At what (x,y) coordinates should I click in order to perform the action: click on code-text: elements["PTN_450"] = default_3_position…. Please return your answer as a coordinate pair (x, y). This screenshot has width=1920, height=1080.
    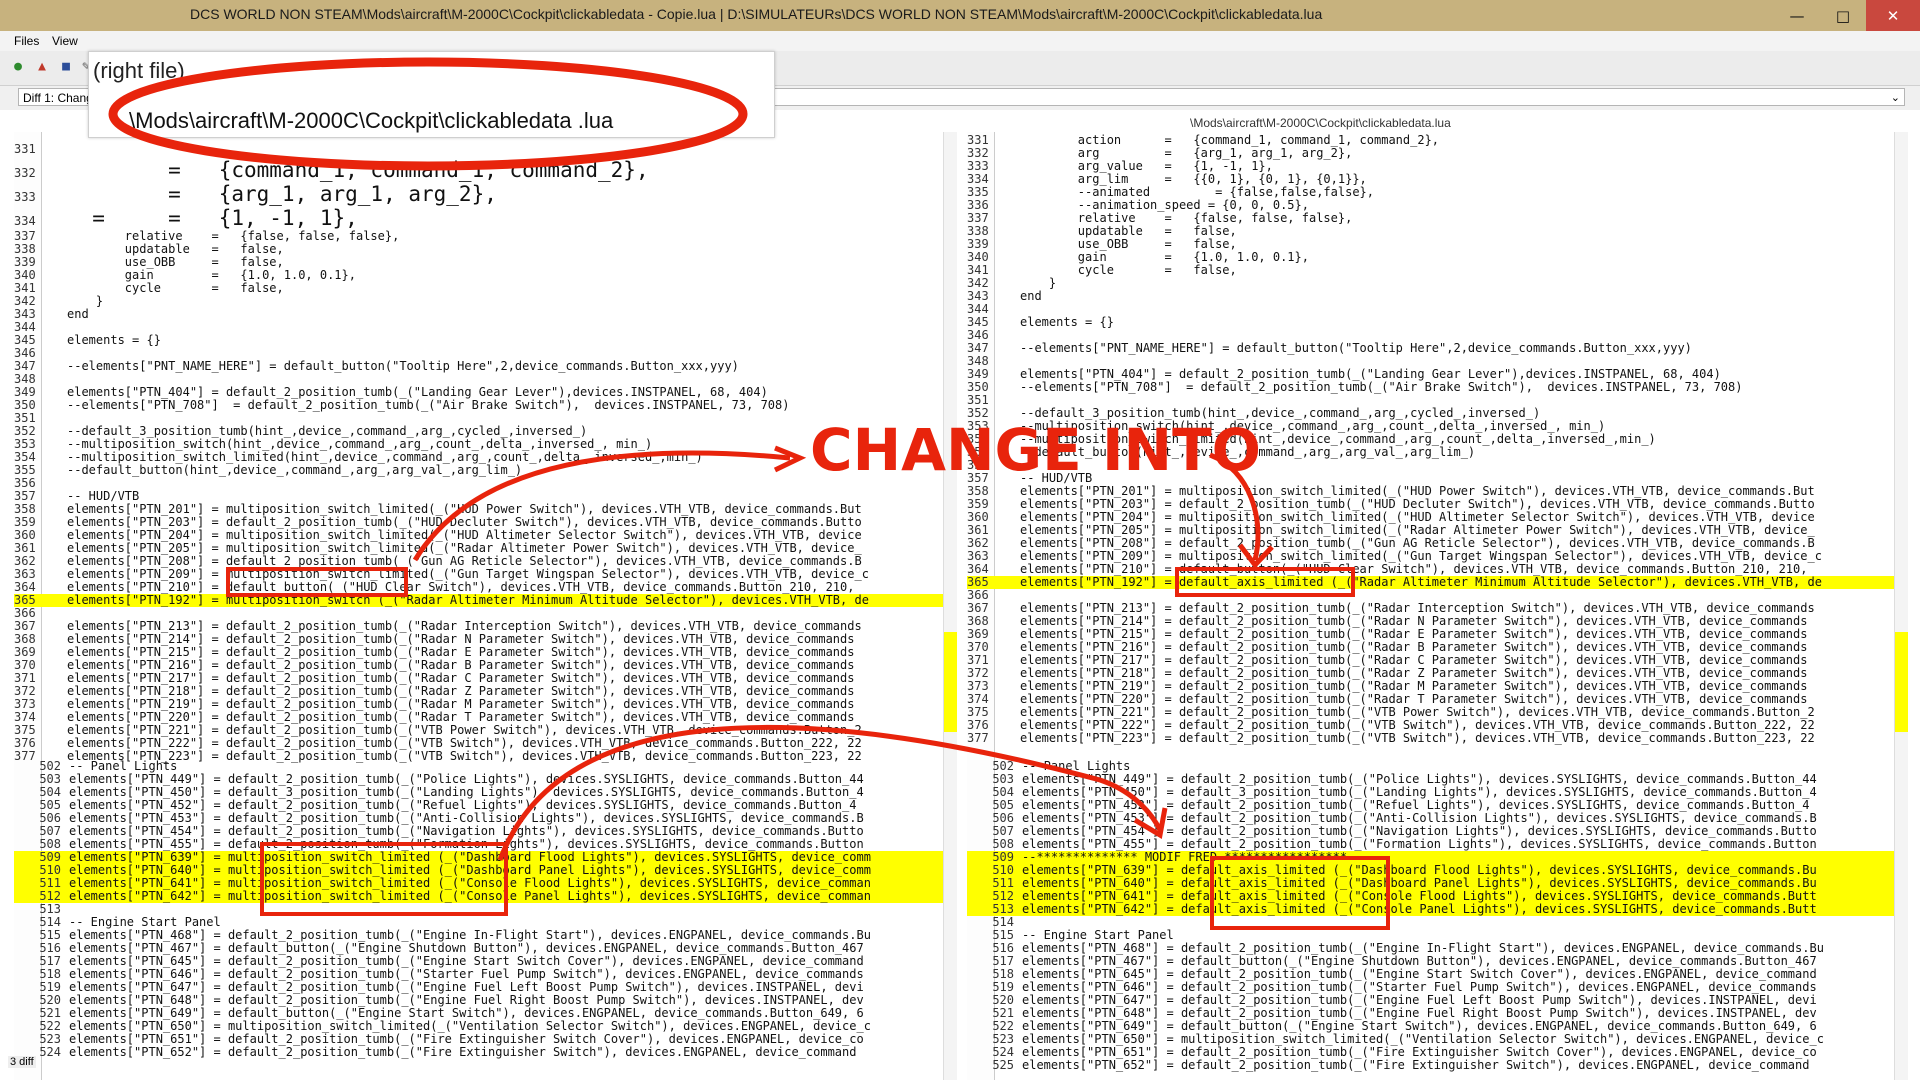
    Looking at the image, I should click on (1419, 792).